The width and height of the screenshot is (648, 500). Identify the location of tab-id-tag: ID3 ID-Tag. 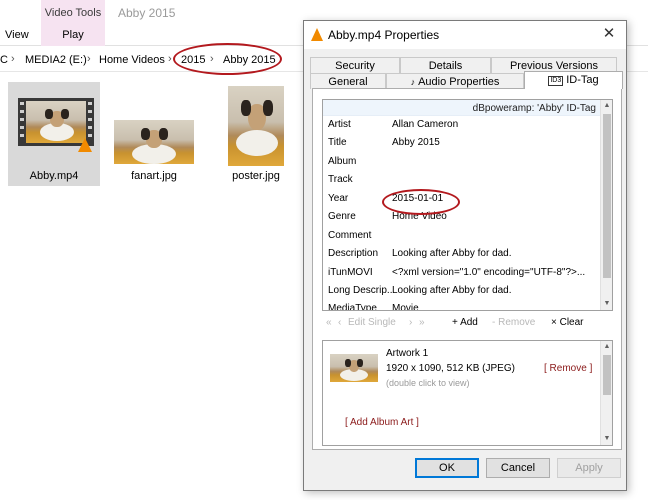
(573, 80).